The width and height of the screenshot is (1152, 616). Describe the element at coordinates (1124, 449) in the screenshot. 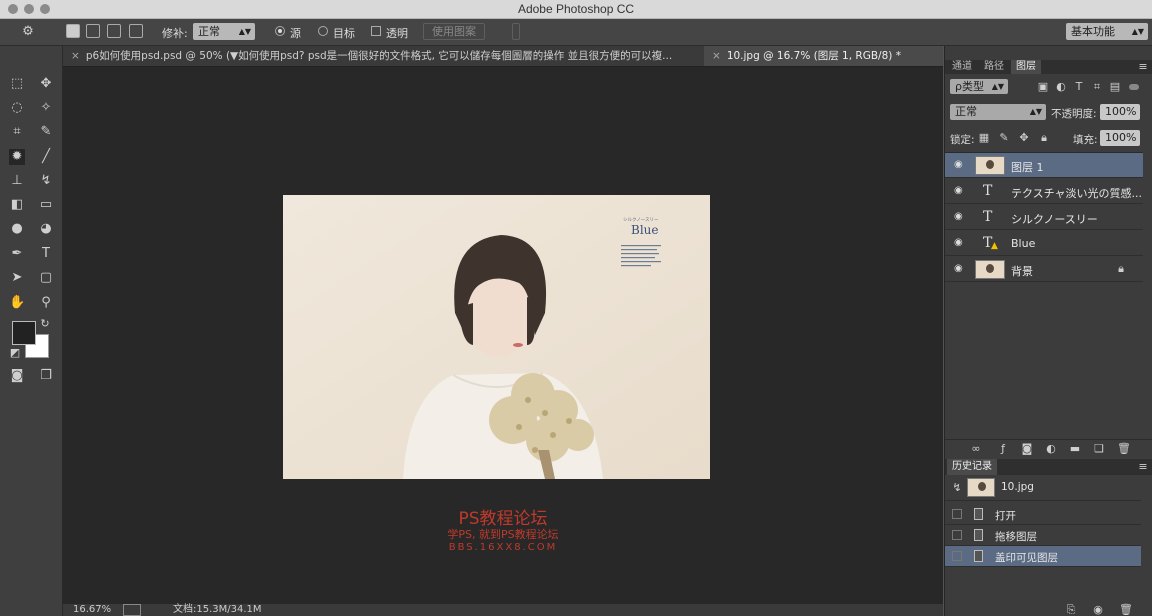

I see `delete-layer-icon: 🗑︎` at that location.